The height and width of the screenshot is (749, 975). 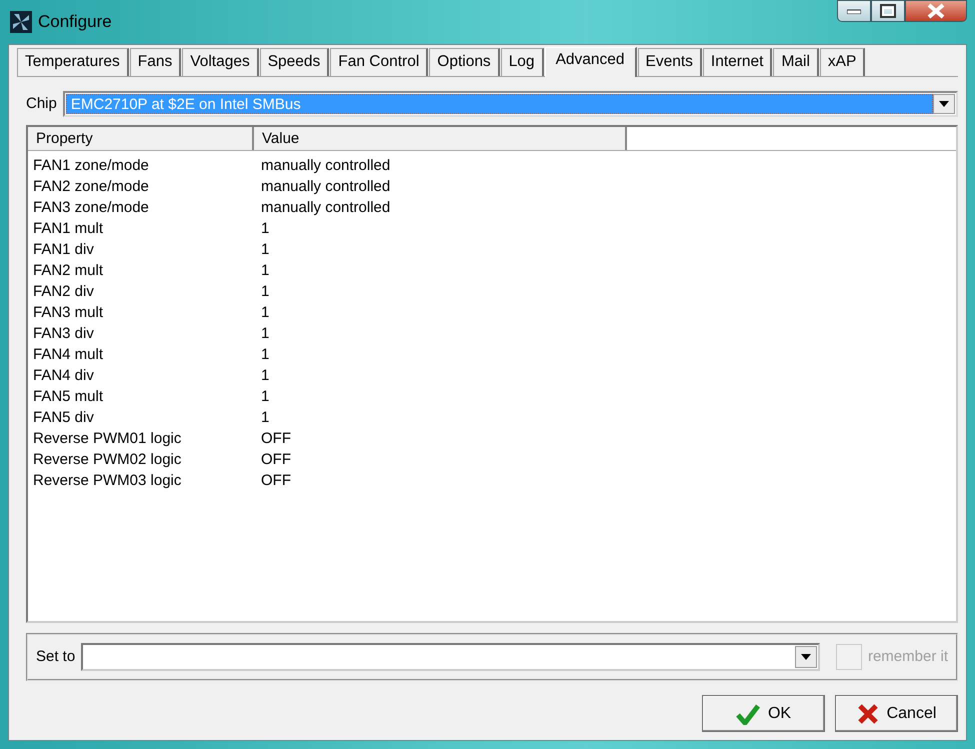 I want to click on fan-icon, so click(x=21, y=22).